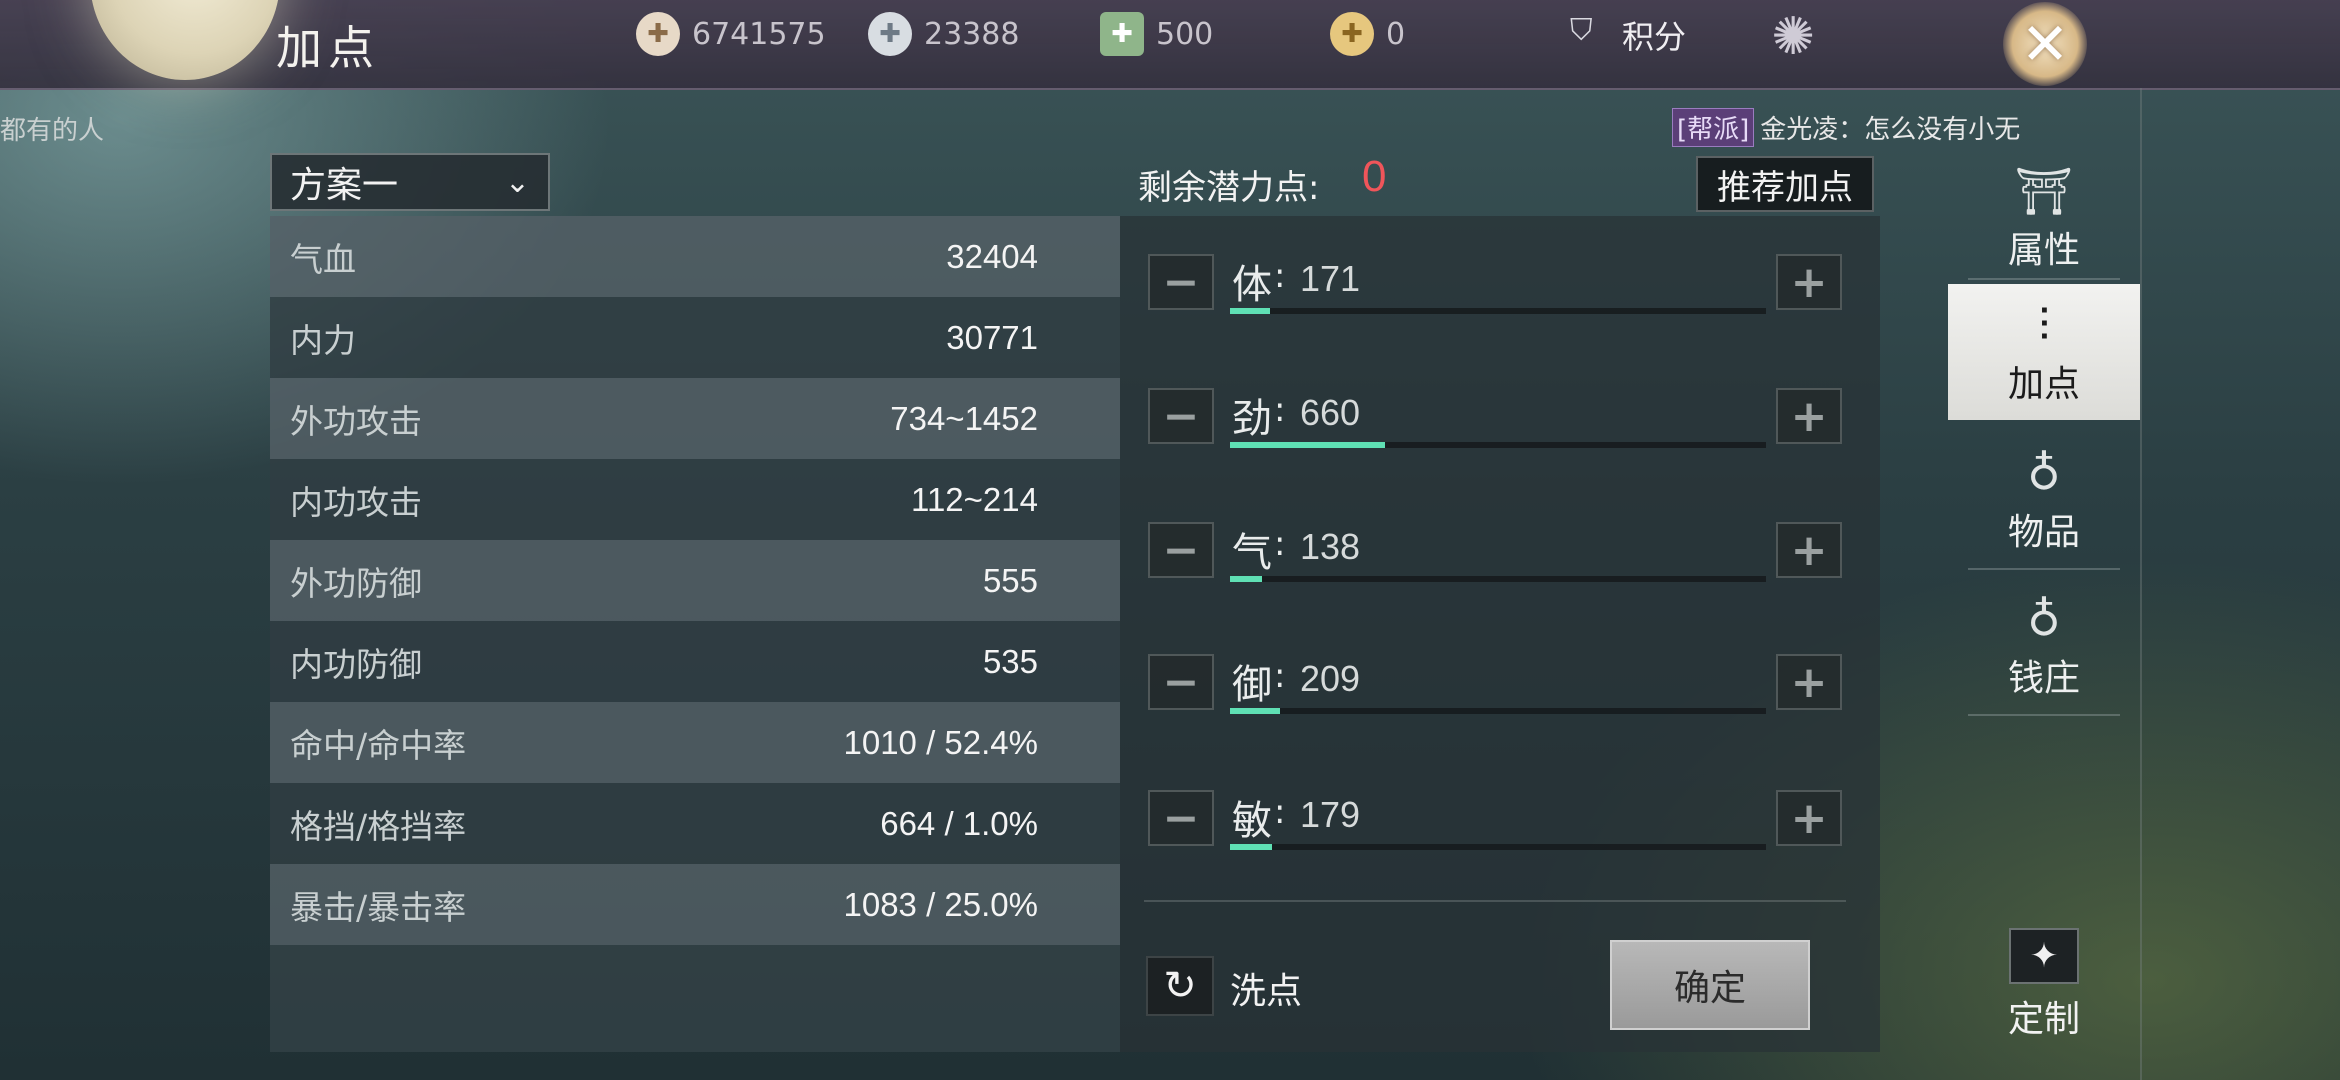 This screenshot has height=1080, width=2340. What do you see at coordinates (695, 823) in the screenshot?
I see `stat-row: 格挡/格挡率 664 / 1.0%` at bounding box center [695, 823].